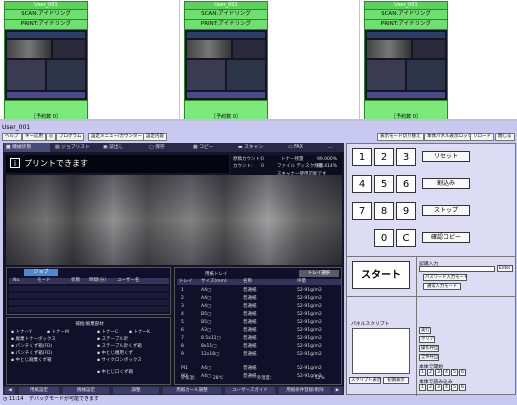  I want to click on menu-machine-status: ■ 機械状態, so click(18, 147).